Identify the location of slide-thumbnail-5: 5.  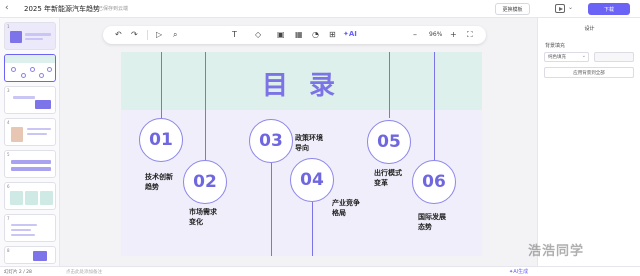
(30, 164).